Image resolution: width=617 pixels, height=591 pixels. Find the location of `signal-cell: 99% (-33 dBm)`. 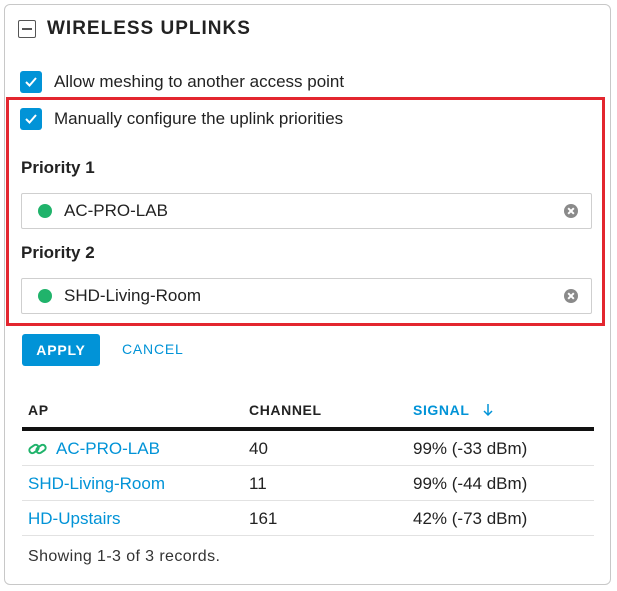

signal-cell: 99% (-33 dBm) is located at coordinates (470, 448).